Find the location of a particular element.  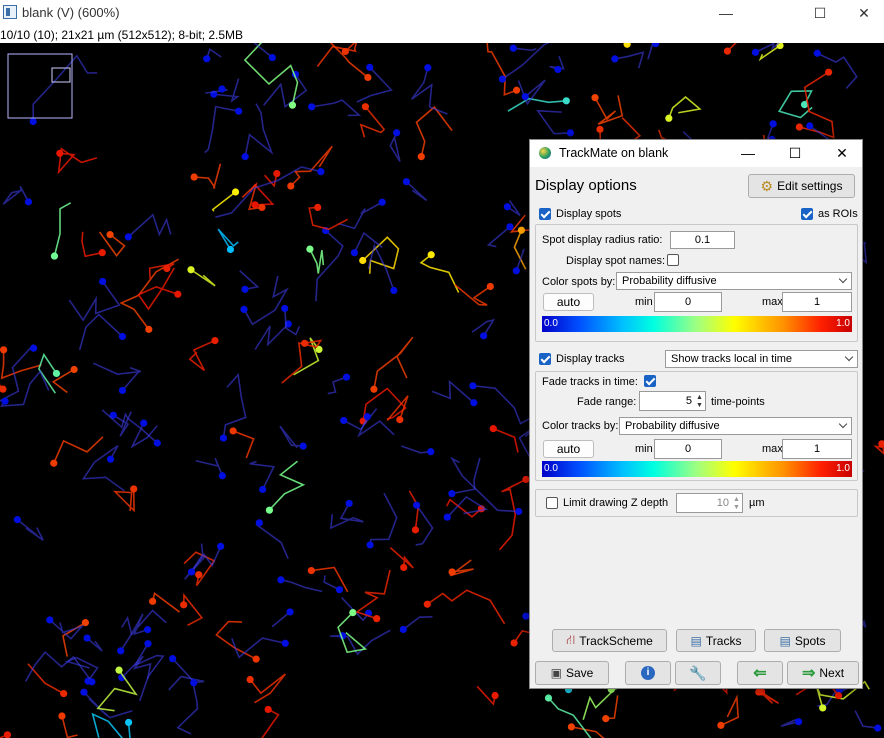

edit-settings-label: Edit settings is located at coordinates (810, 186).